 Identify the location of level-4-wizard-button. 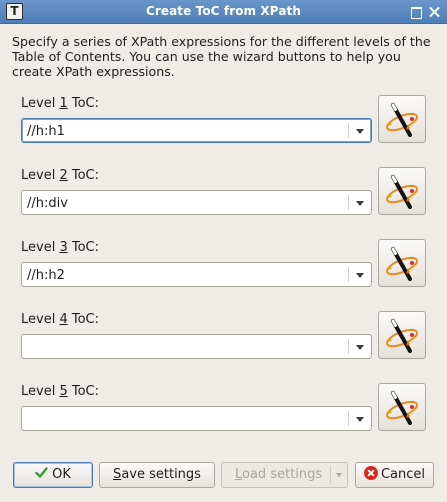
(402, 335).